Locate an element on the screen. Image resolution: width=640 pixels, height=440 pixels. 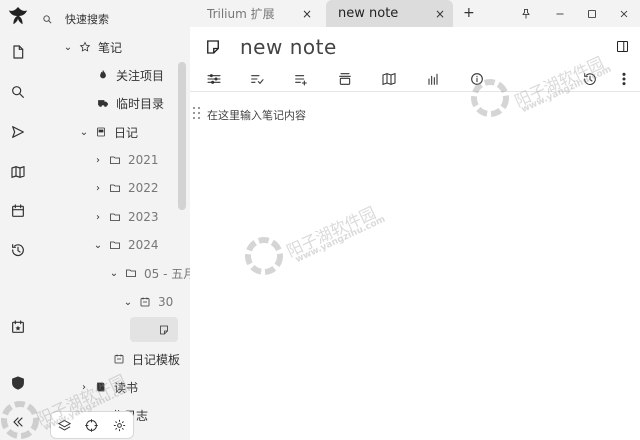
star-outline-icon is located at coordinates (85, 47).